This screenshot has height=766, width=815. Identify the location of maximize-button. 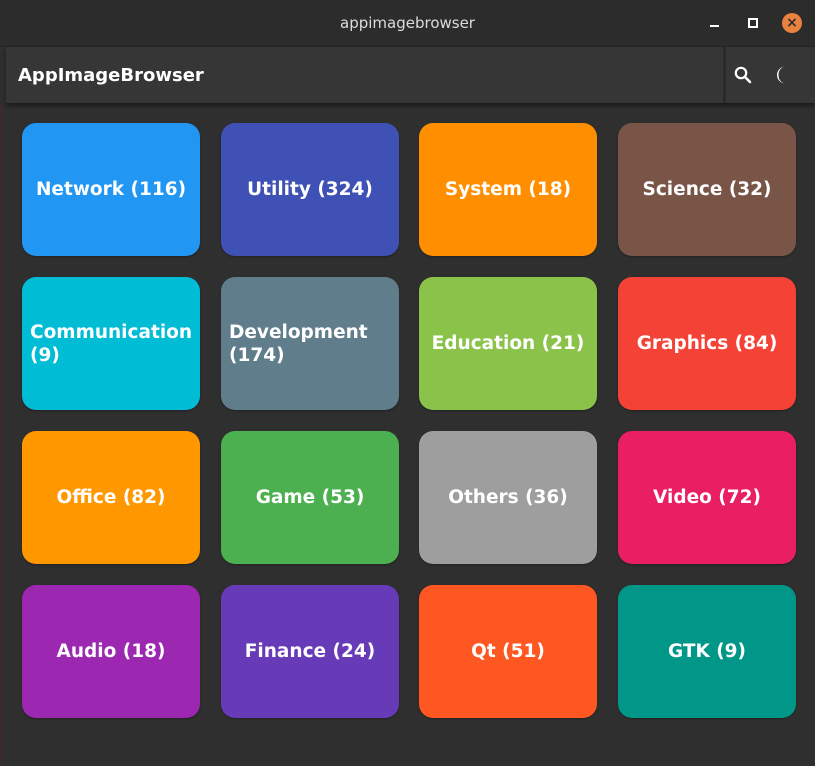
(753, 23).